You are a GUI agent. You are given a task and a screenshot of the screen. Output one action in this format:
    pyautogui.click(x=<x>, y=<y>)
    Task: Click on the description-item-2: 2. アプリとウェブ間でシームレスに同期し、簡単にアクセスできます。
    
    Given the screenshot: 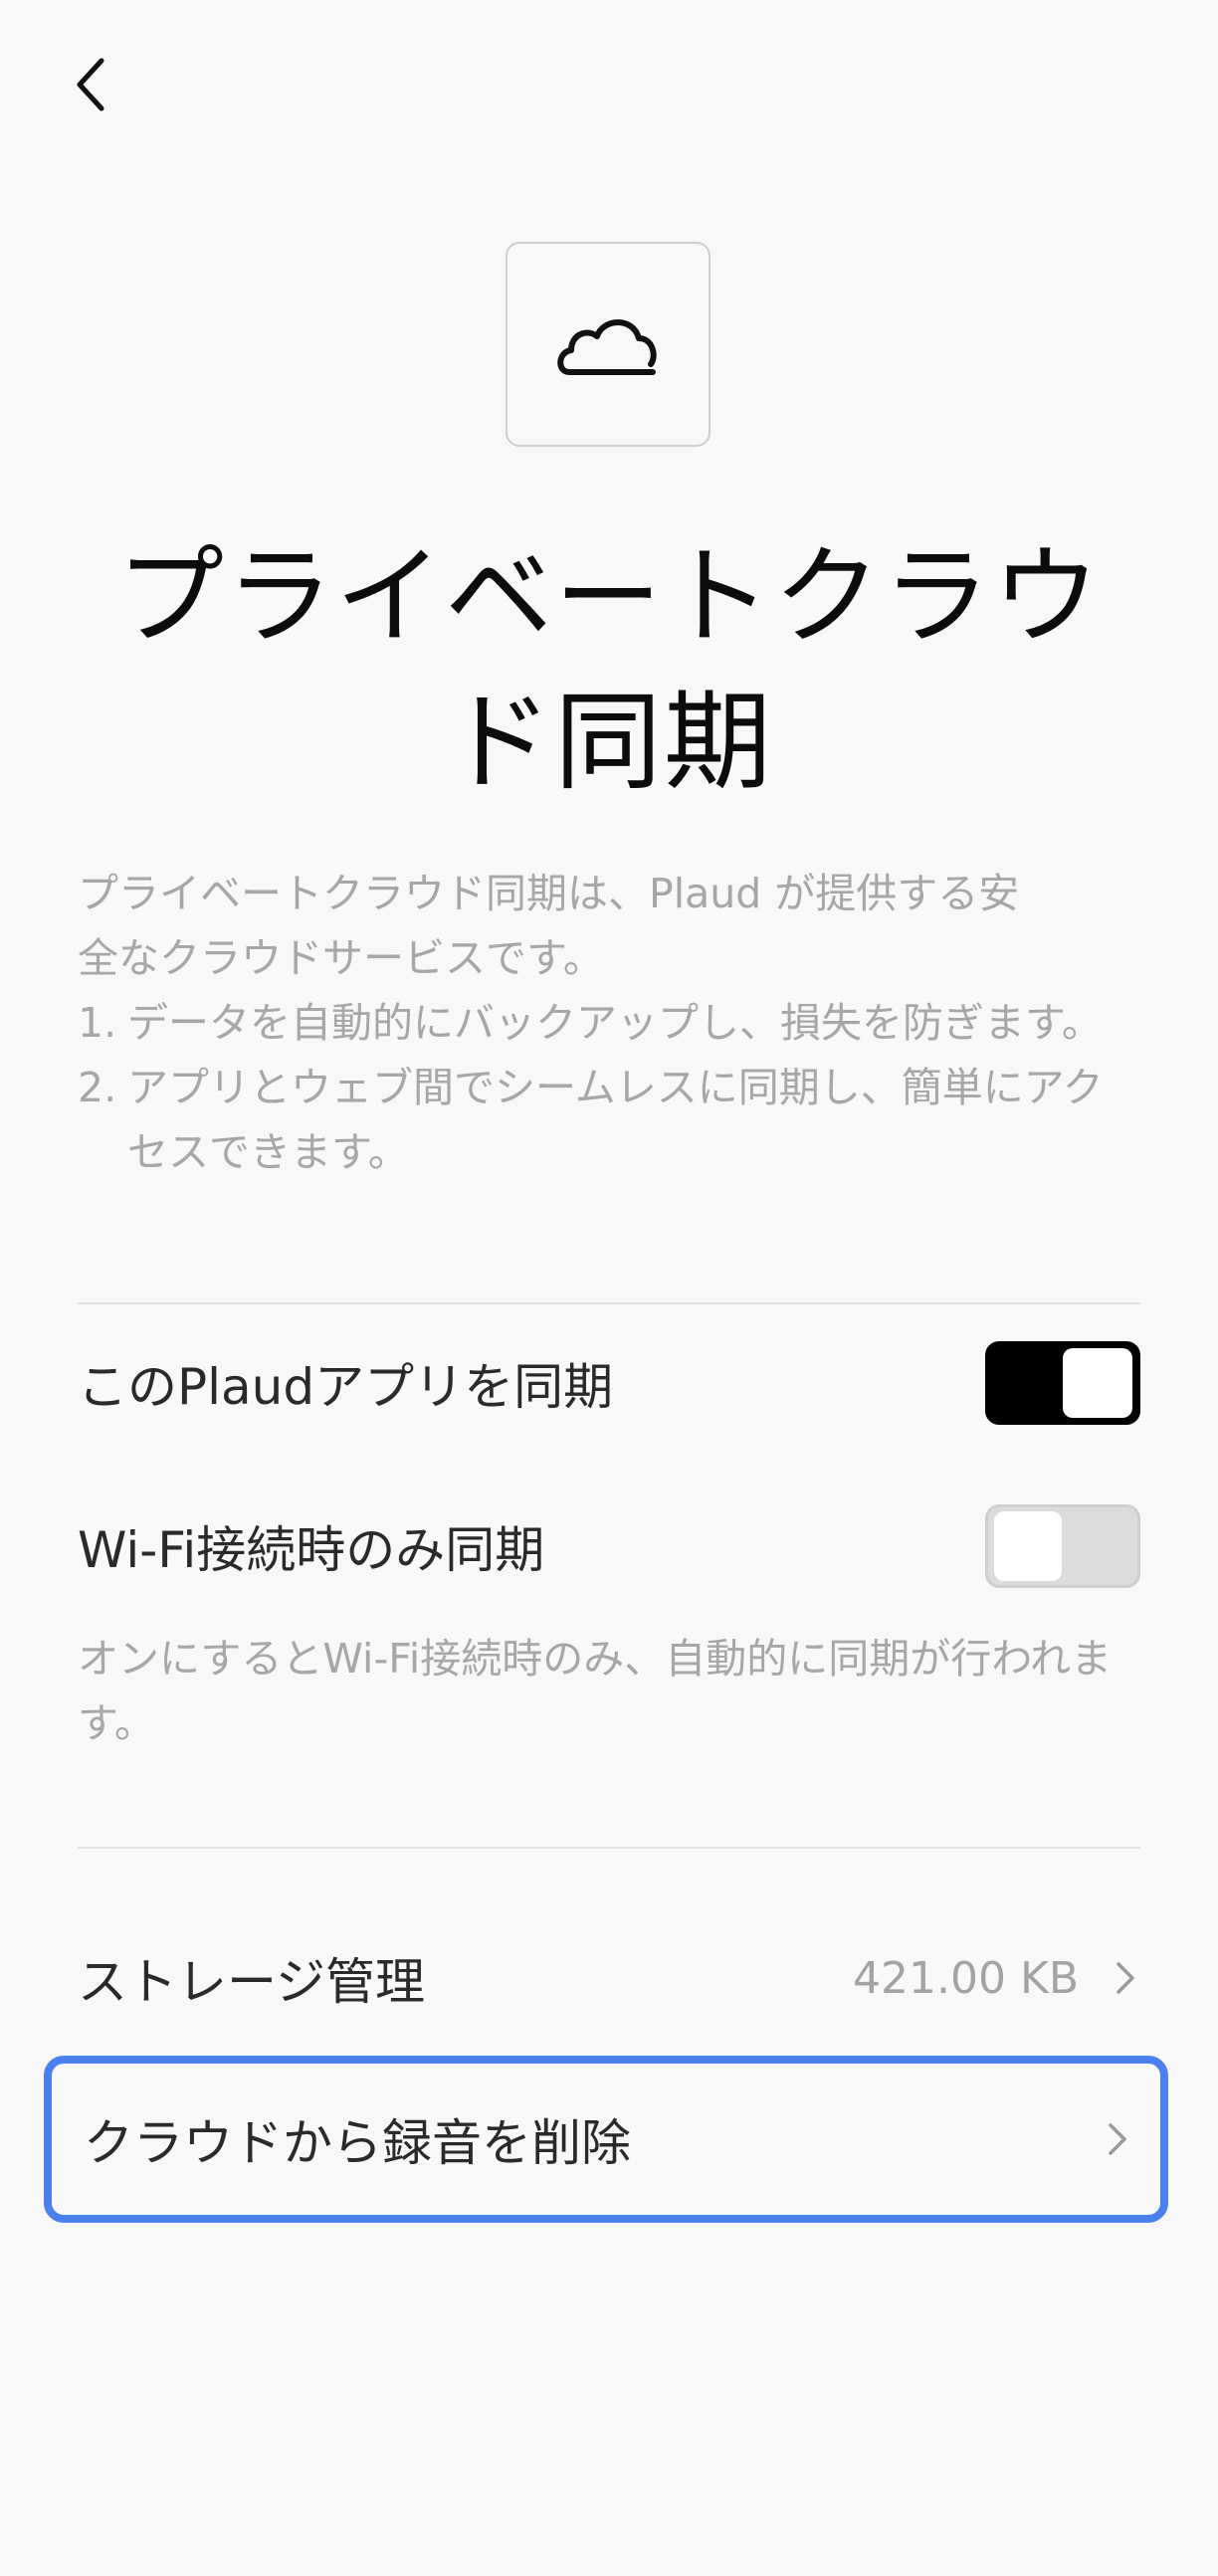 What is the action you would take?
    pyautogui.click(x=609, y=1120)
    